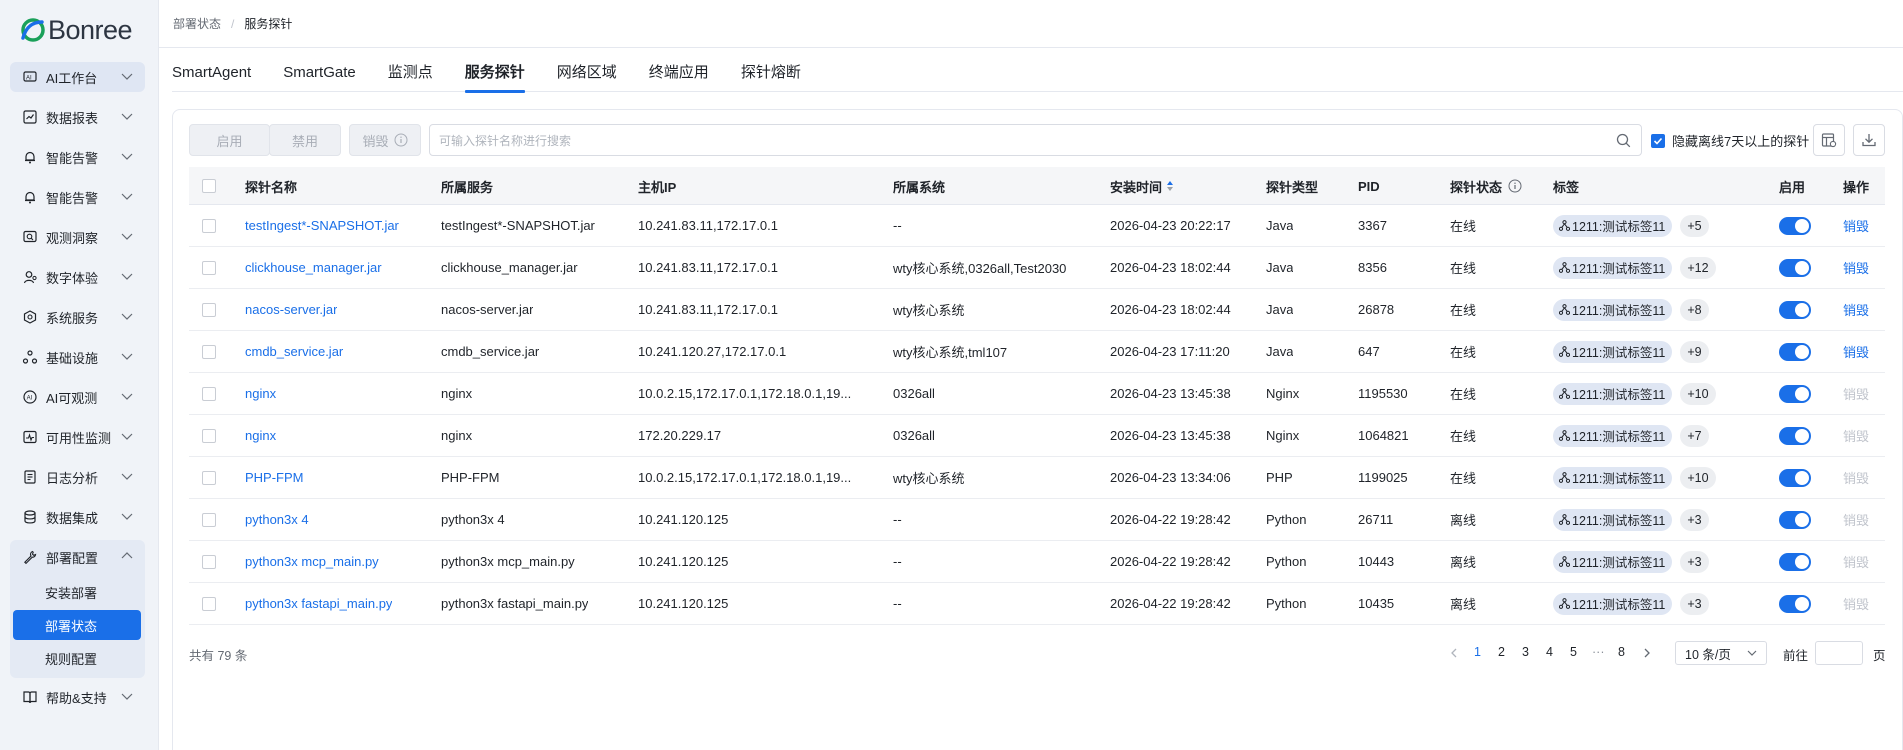 The height and width of the screenshot is (750, 1903). I want to click on tab-terminal-app: 终端应用, so click(679, 77).